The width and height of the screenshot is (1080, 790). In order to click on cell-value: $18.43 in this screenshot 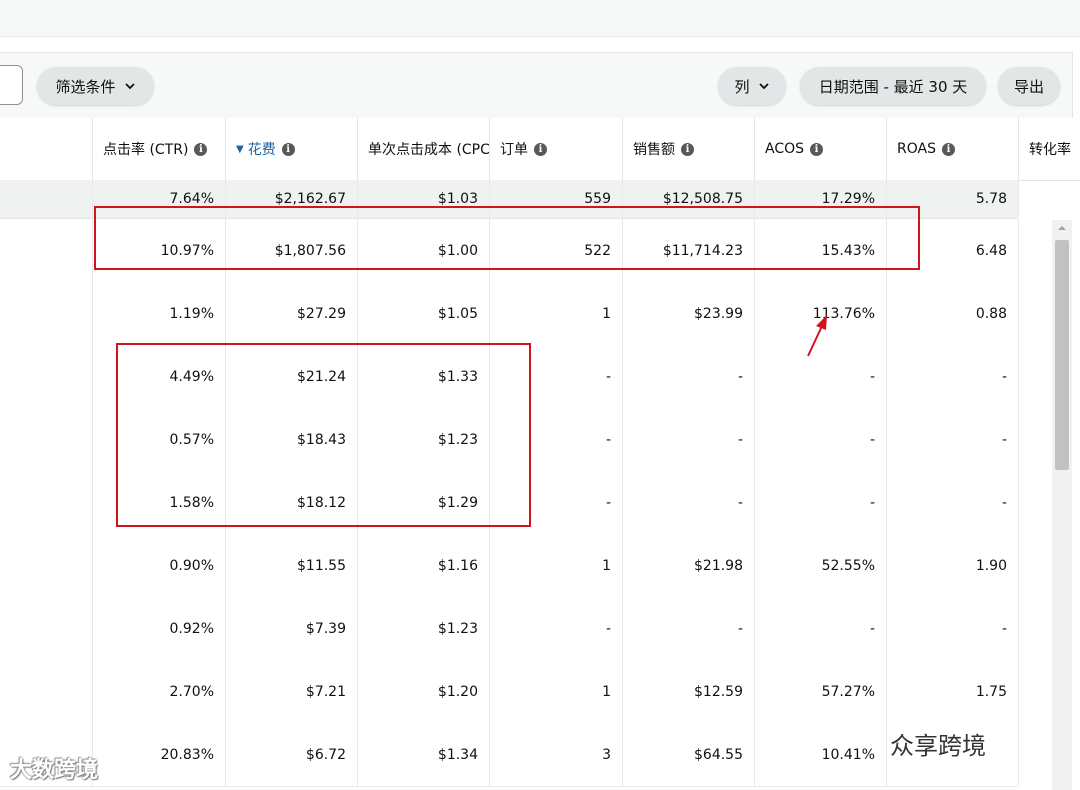, I will do `click(321, 439)`.